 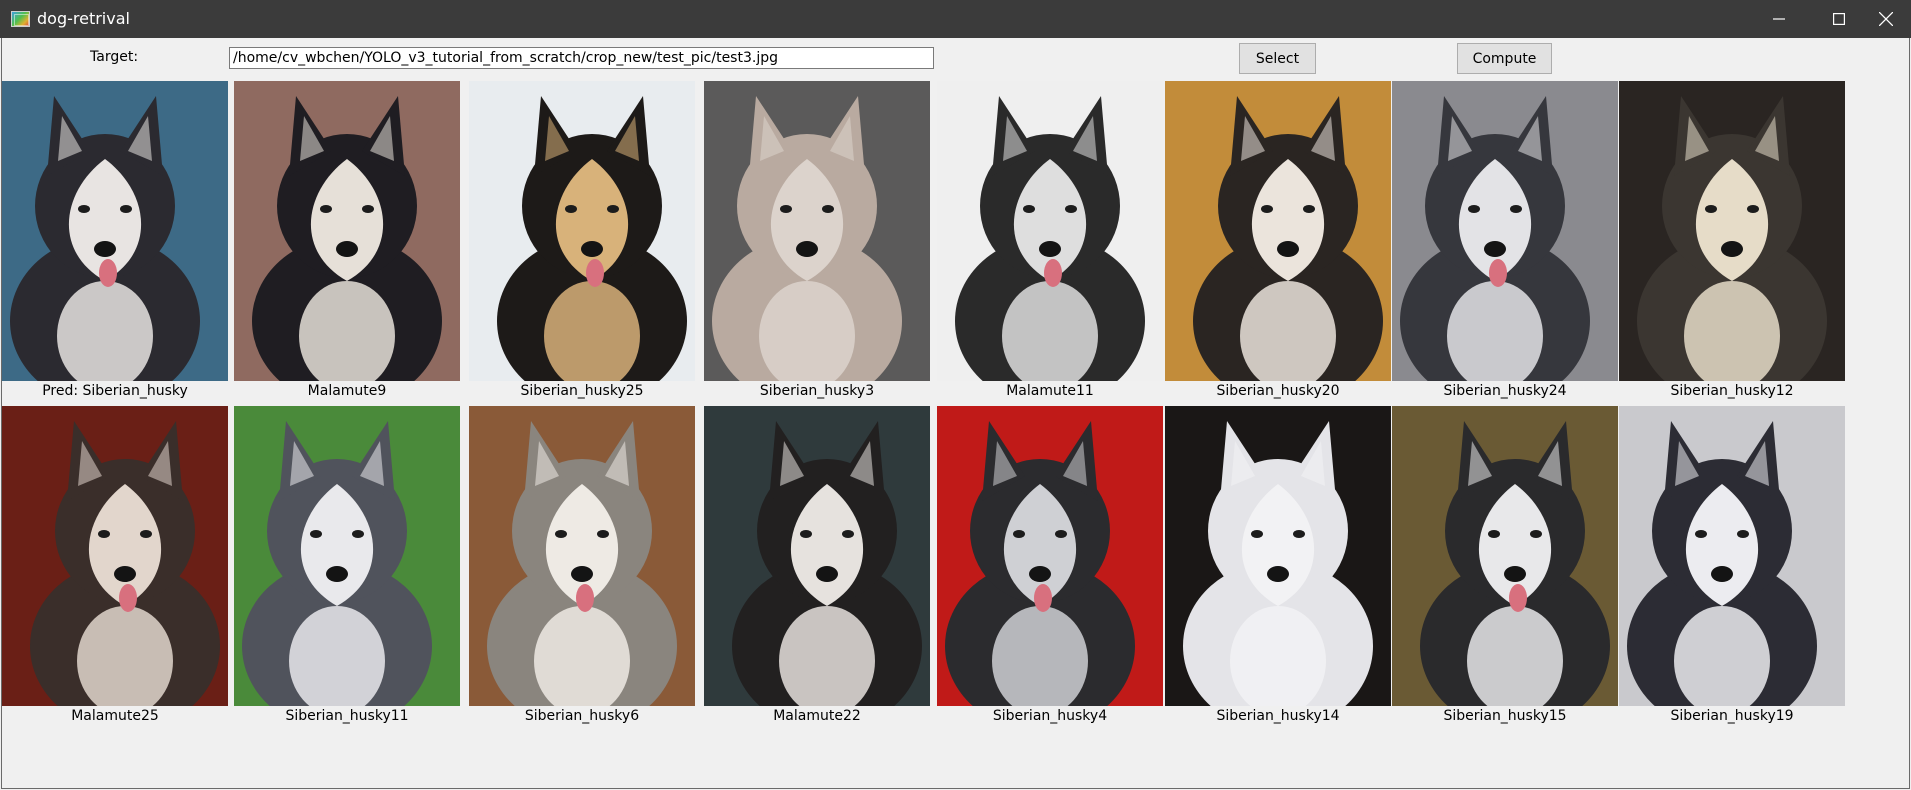 What do you see at coordinates (1732, 391) in the screenshot?
I see `result-caption: Siberian_husky12` at bounding box center [1732, 391].